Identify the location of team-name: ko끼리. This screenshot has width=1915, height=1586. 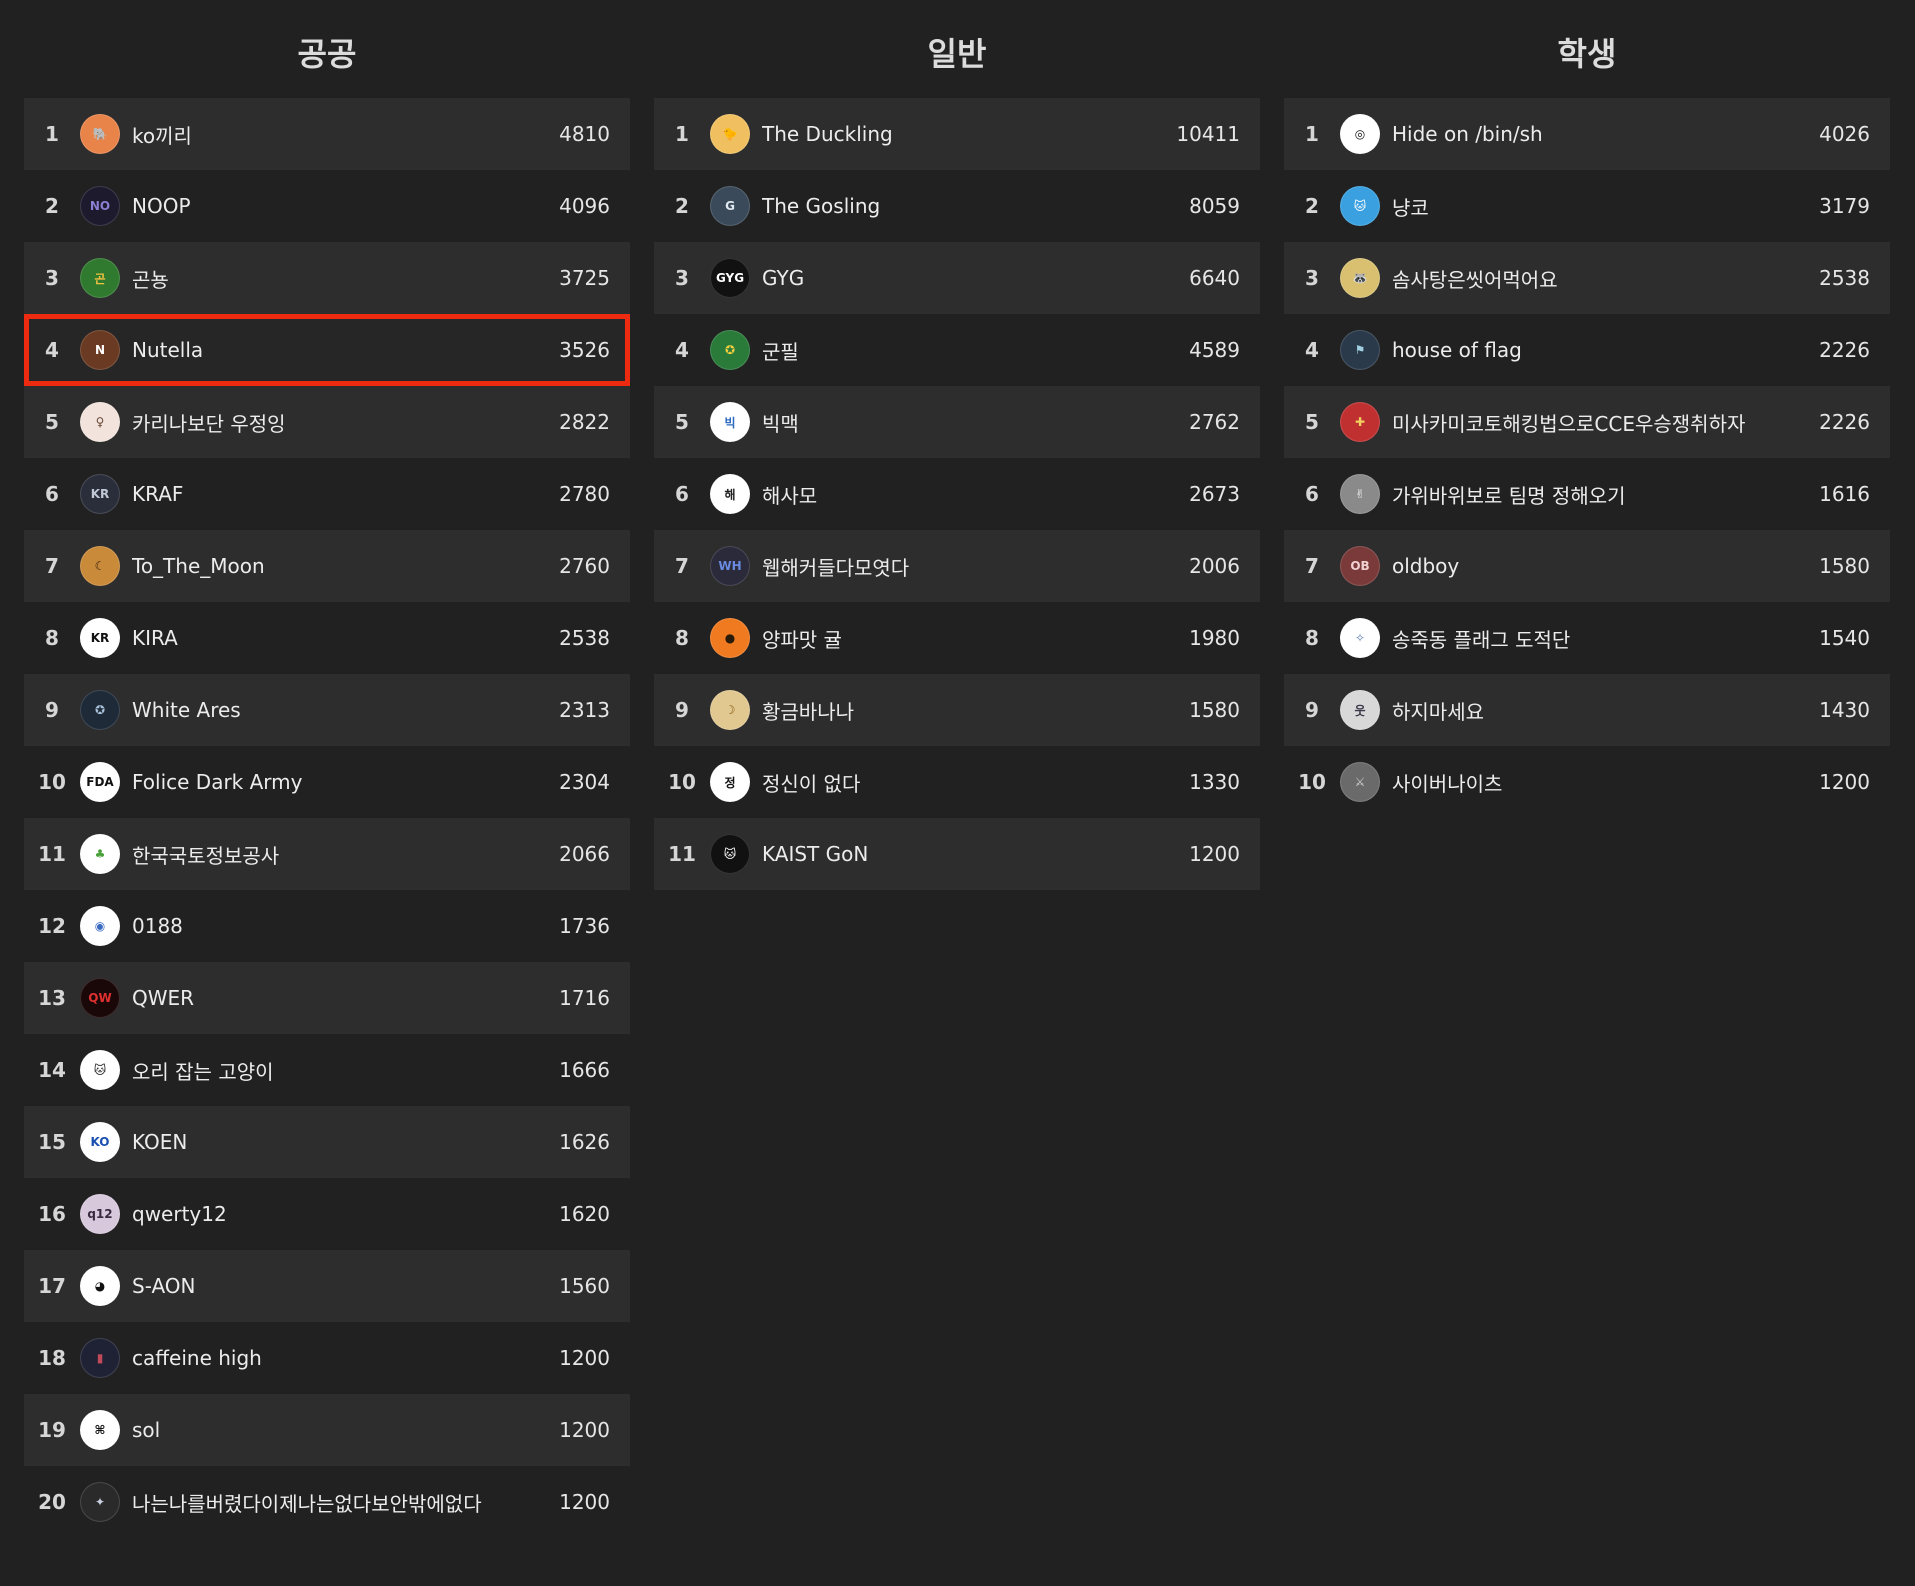
(311, 134).